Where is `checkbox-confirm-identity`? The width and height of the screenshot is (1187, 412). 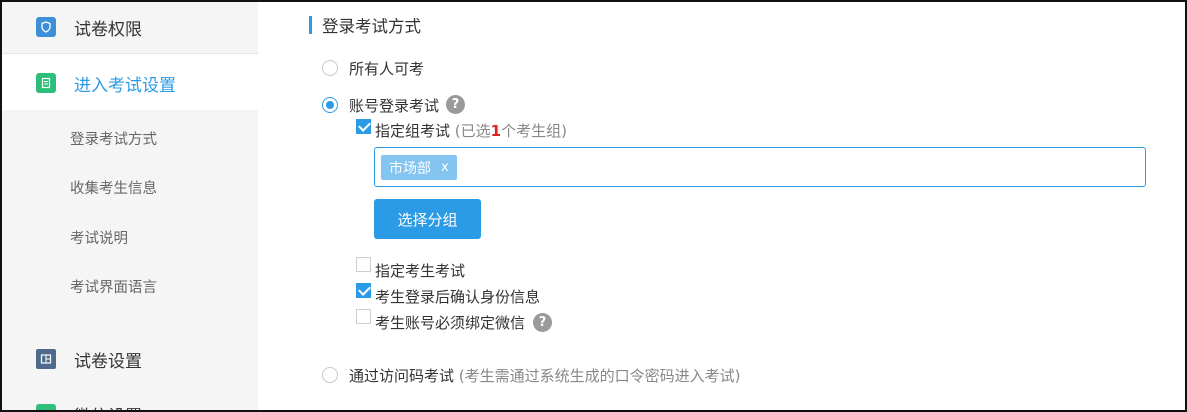 checkbox-confirm-identity is located at coordinates (363, 290).